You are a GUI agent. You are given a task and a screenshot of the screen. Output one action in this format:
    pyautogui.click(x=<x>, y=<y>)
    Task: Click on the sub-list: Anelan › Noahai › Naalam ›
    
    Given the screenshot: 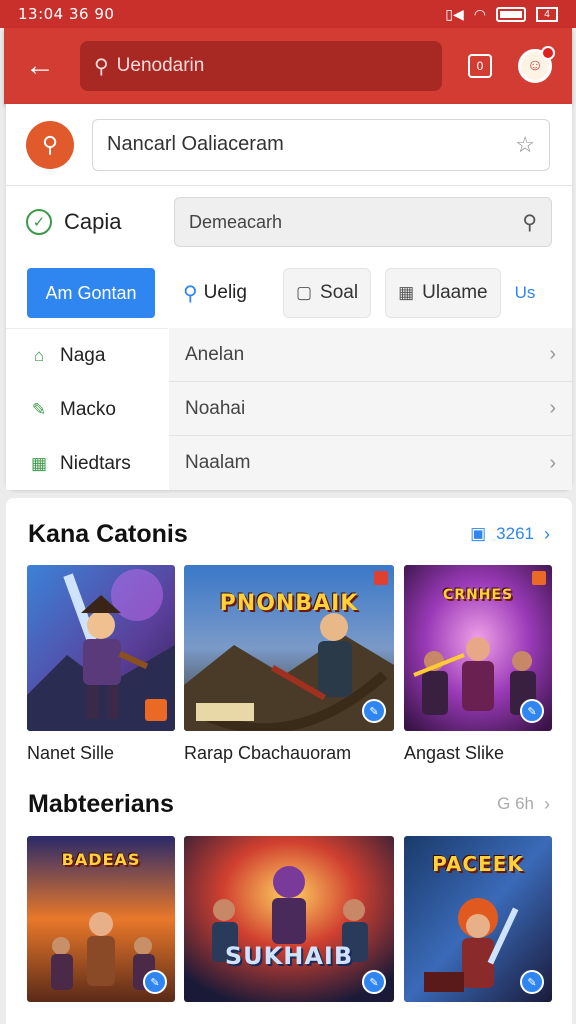 What is the action you would take?
    pyautogui.click(x=370, y=409)
    